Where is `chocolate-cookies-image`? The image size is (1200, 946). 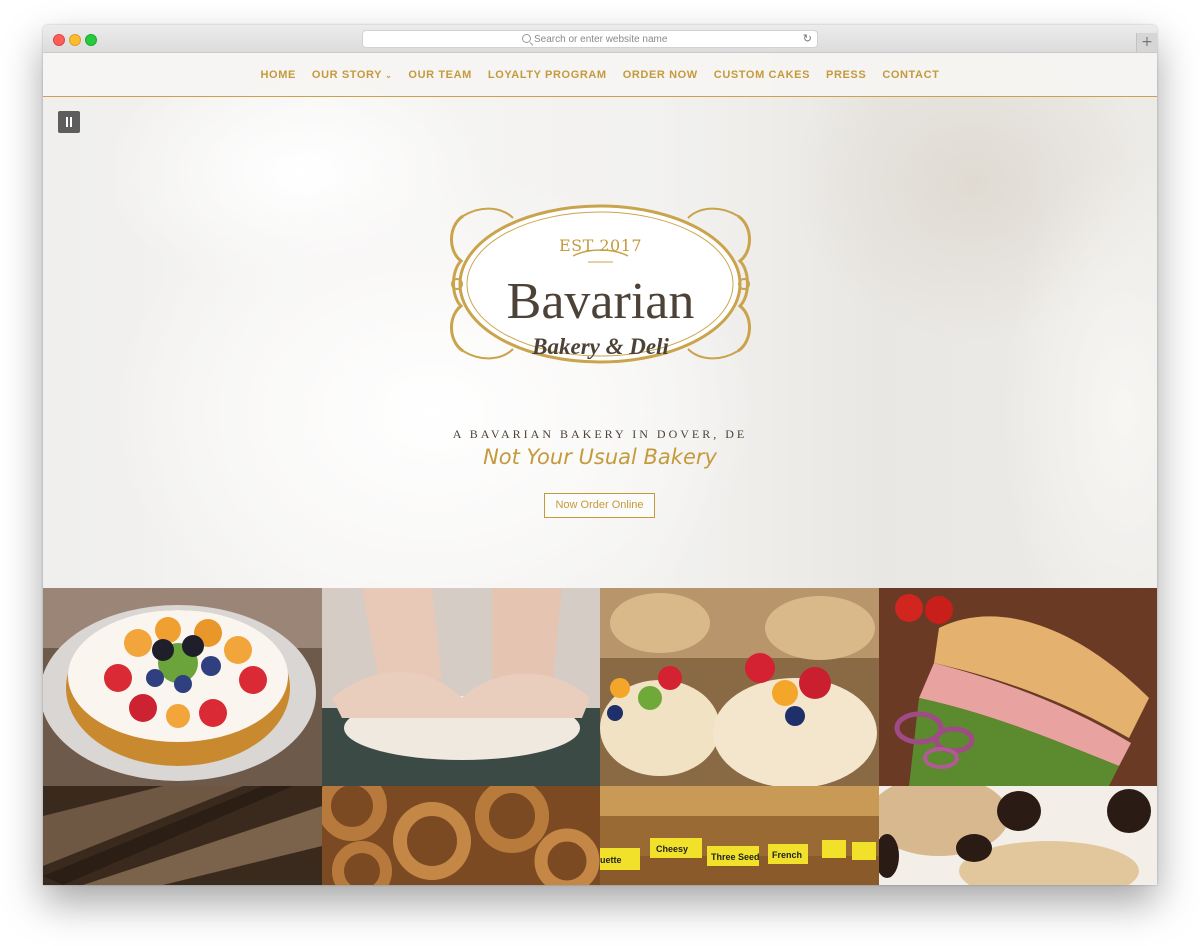
chocolate-cookies-image is located at coordinates (1018, 835).